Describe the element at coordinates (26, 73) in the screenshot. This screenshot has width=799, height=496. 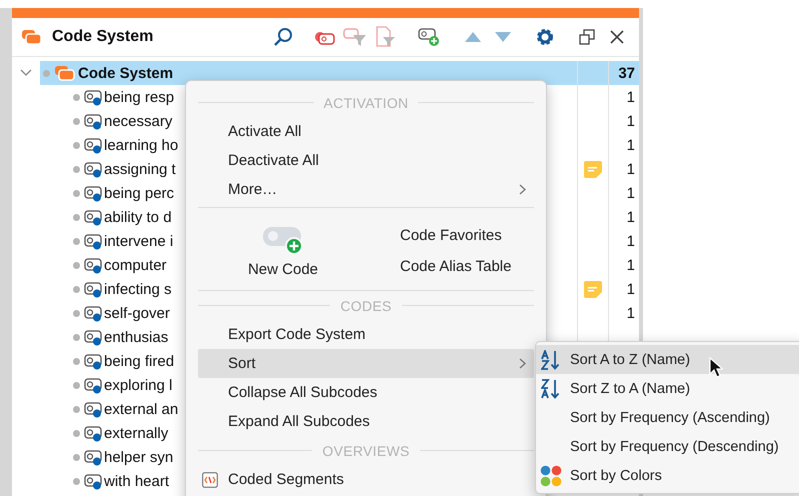
I see `expand-chevron-icon` at that location.